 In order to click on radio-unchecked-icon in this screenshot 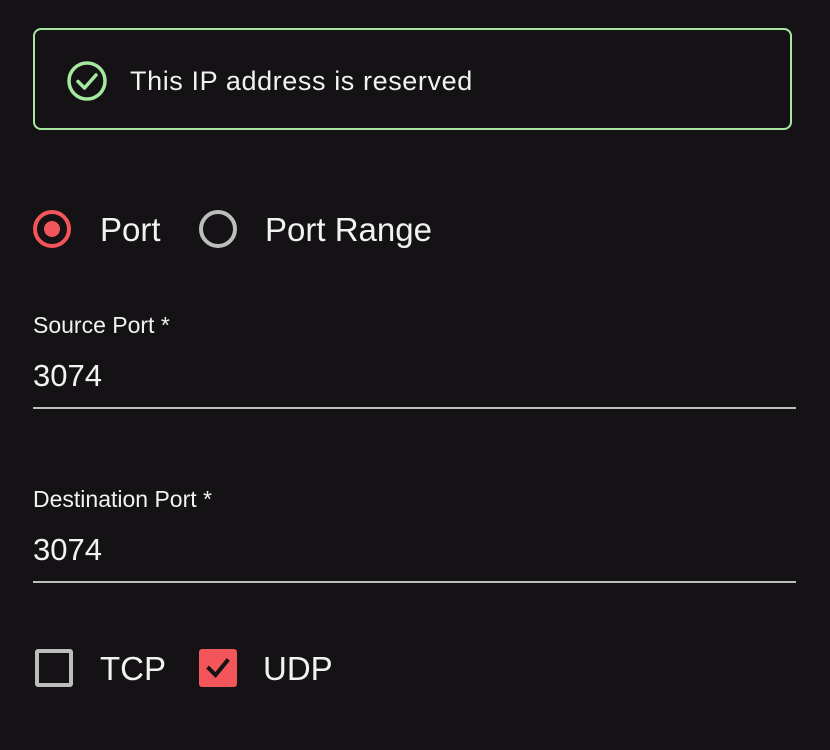, I will do `click(218, 229)`.